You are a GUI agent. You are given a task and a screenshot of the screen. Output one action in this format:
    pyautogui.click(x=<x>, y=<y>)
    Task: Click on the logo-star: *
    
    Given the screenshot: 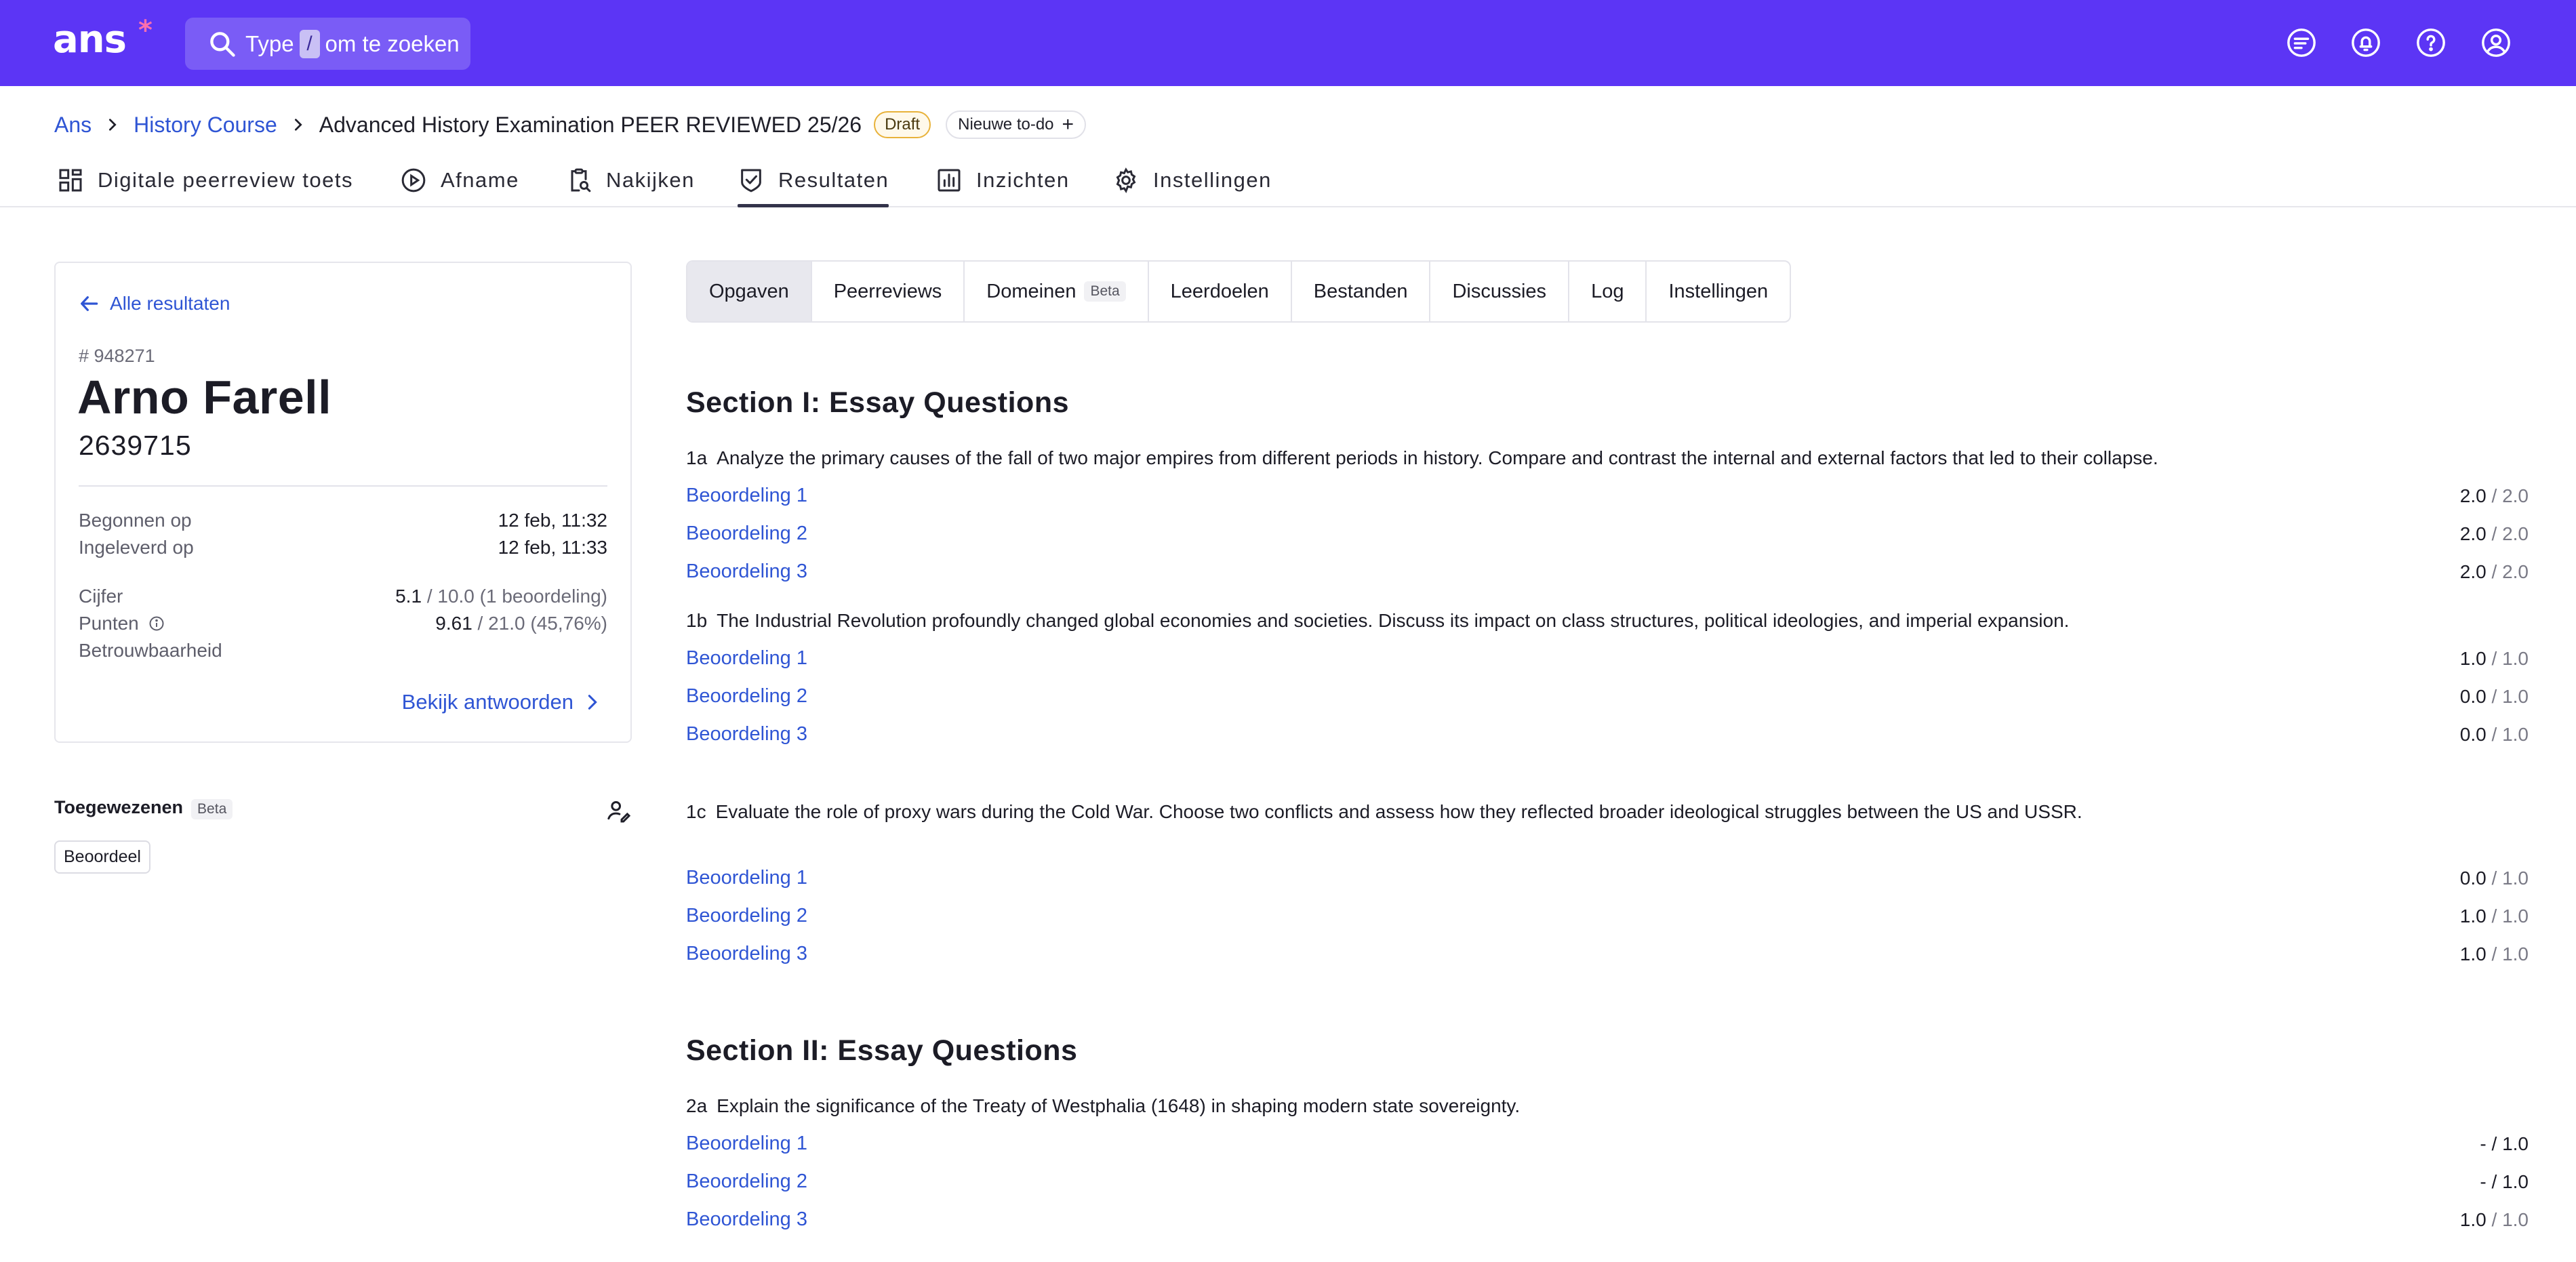 What is the action you would take?
    pyautogui.click(x=145, y=30)
    